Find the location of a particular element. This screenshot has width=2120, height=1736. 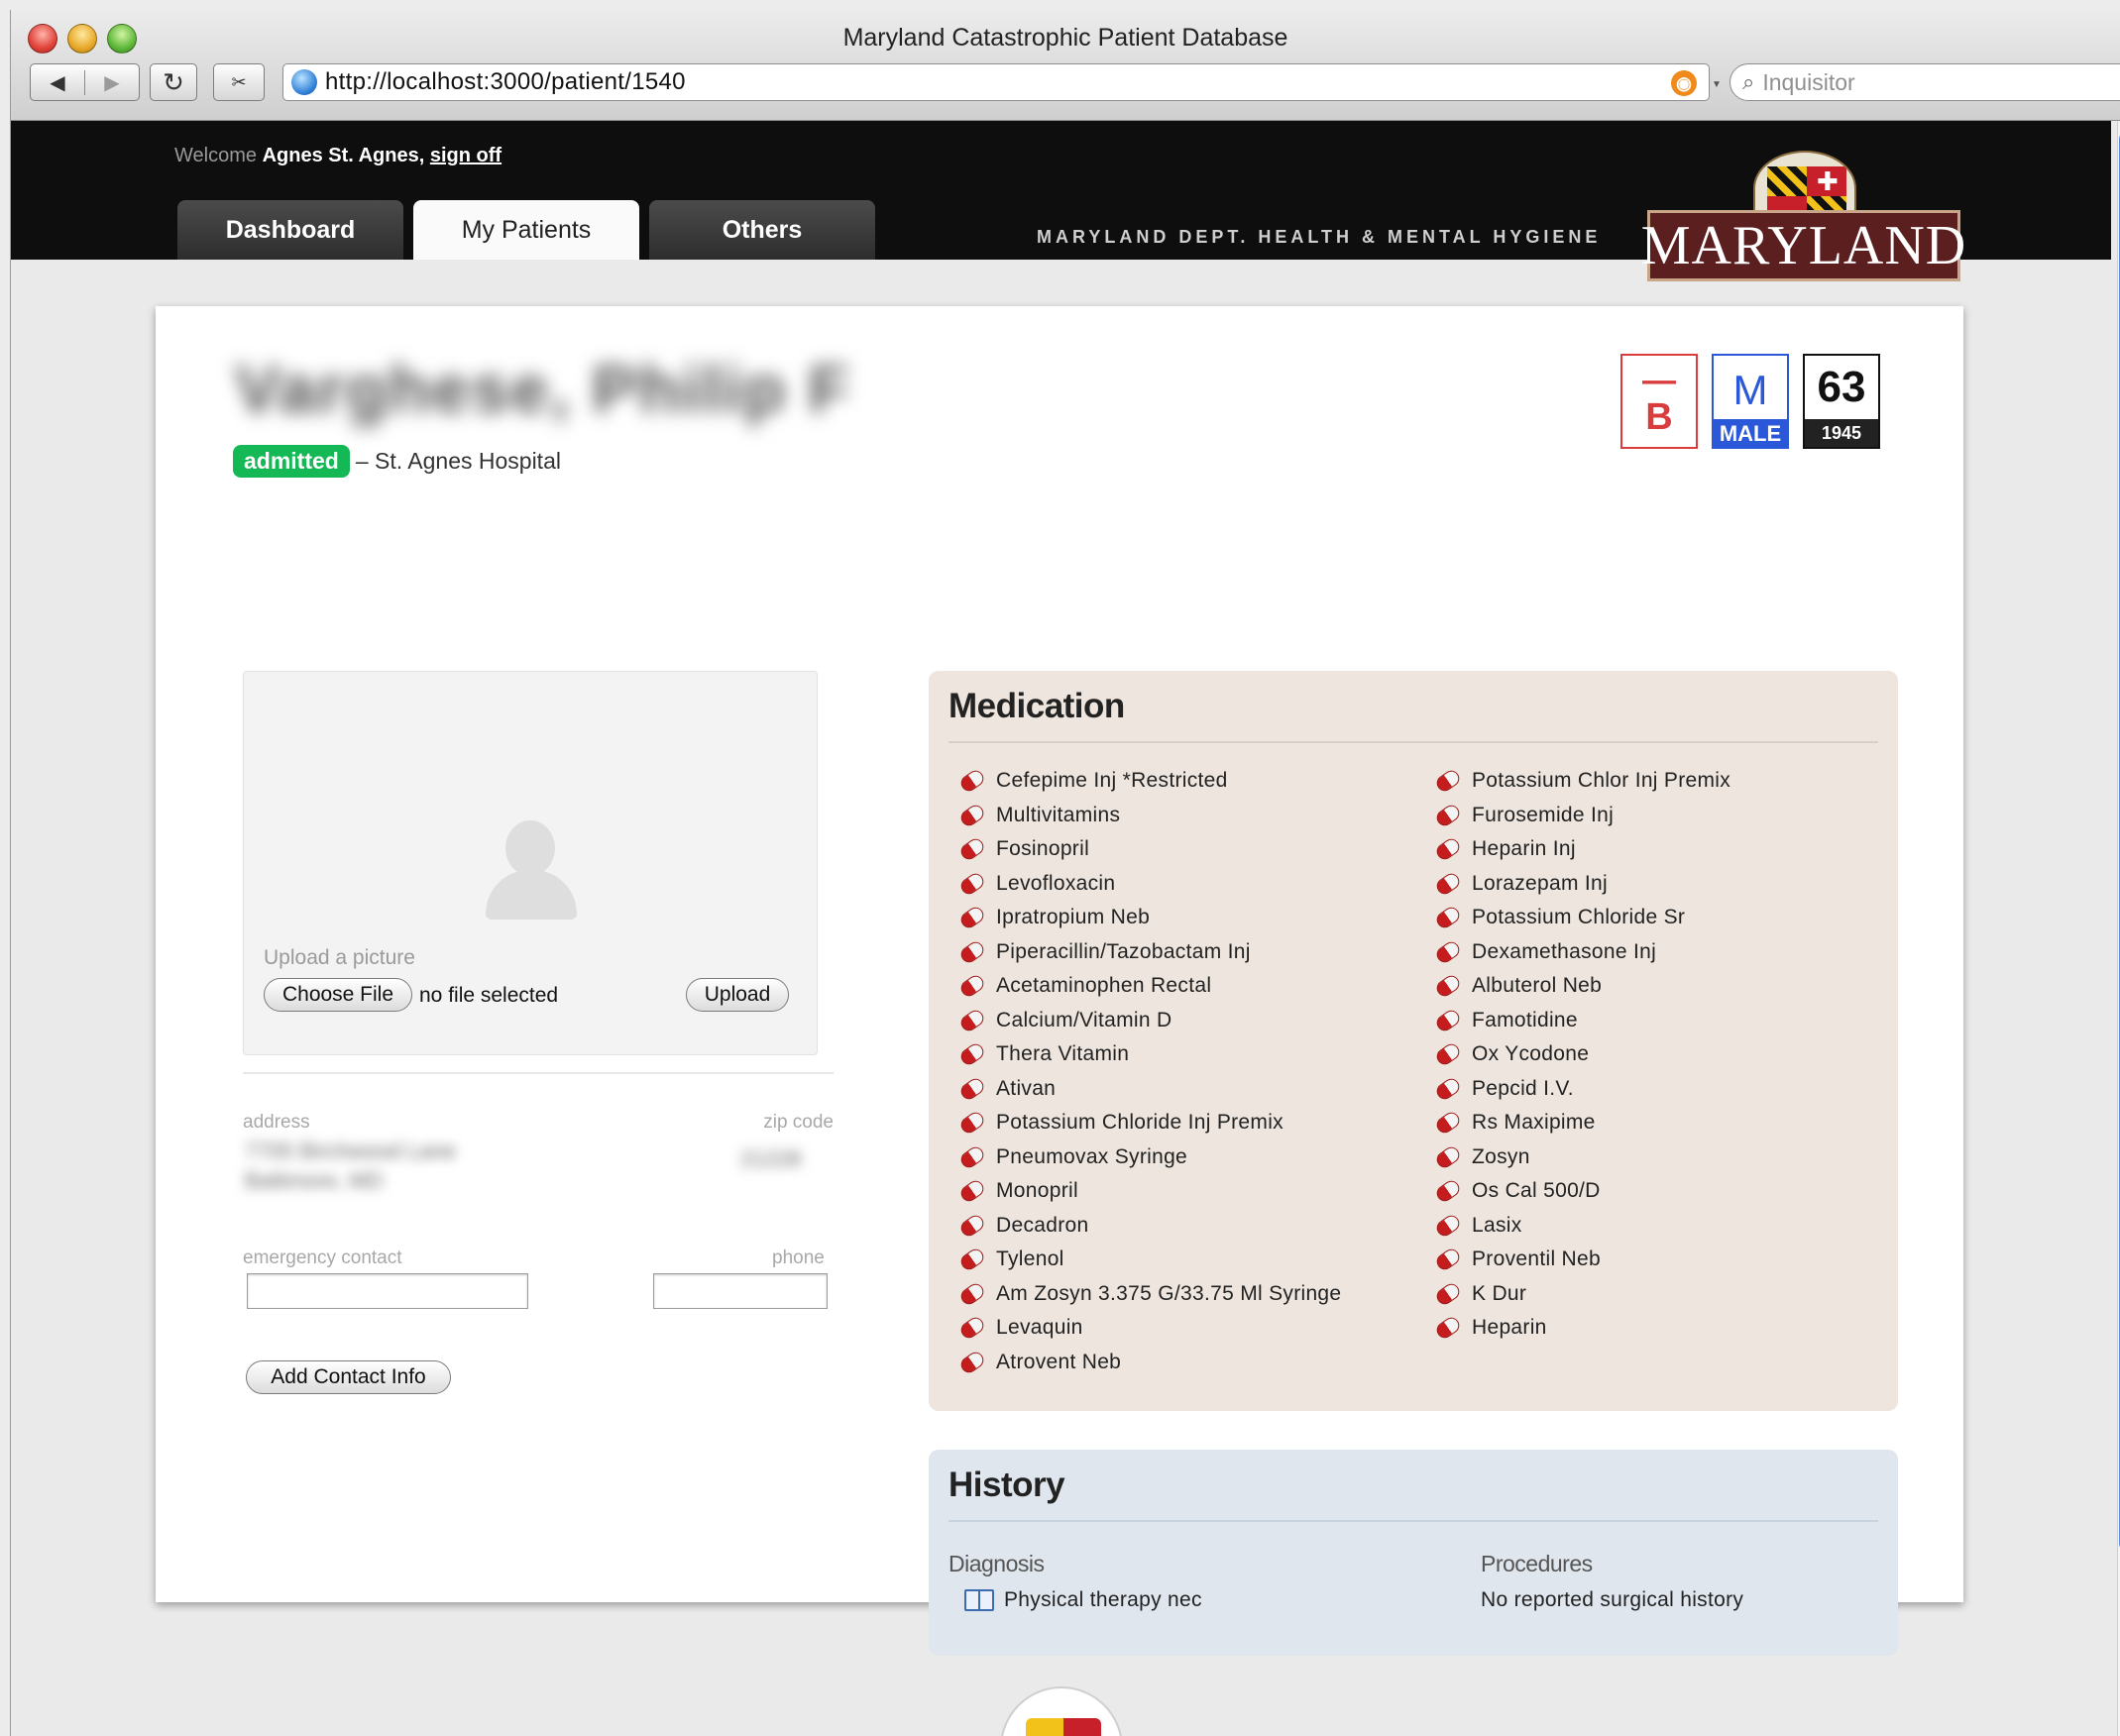

medication-item: Potassium Chloride Inj Premix is located at coordinates (1149, 1123).